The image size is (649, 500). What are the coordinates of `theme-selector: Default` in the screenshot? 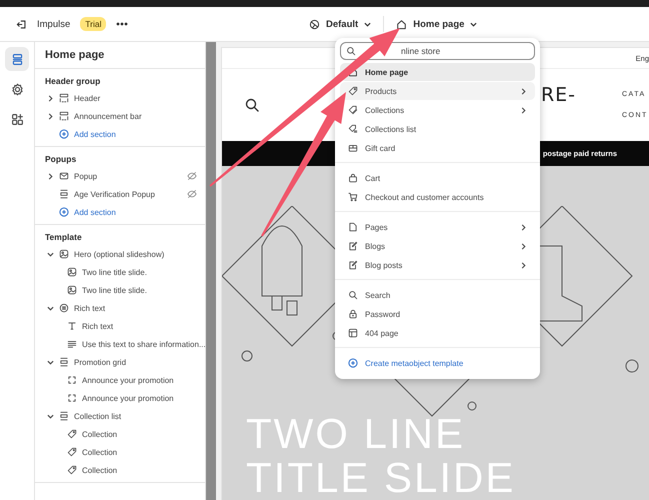 It's located at (340, 24).